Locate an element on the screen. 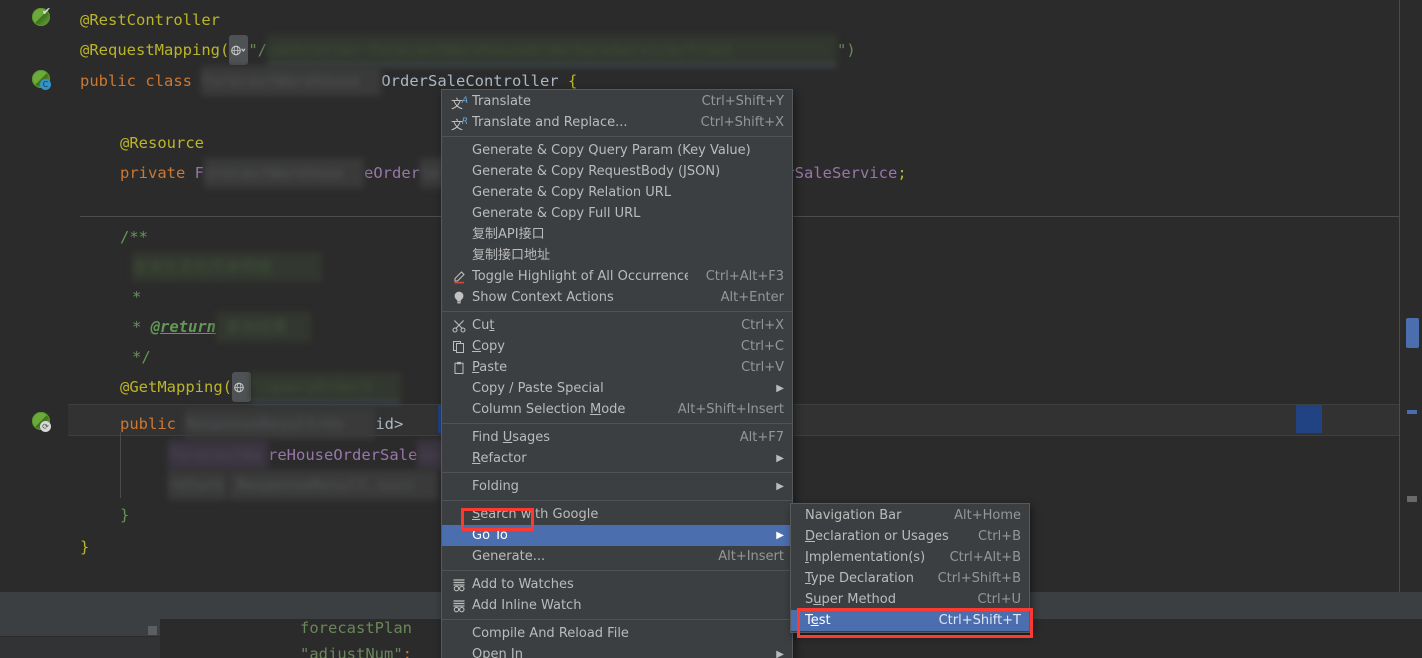 This screenshot has height=658, width=1422. menu-item-add-to-watches: Add to Watches is located at coordinates (617, 584).